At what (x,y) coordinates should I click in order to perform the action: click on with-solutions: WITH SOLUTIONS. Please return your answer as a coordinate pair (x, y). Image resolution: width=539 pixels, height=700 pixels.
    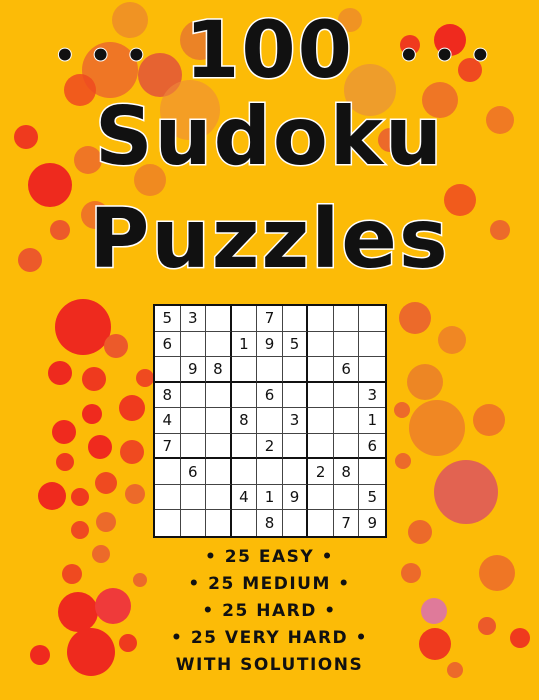
    Looking at the image, I should click on (269, 665).